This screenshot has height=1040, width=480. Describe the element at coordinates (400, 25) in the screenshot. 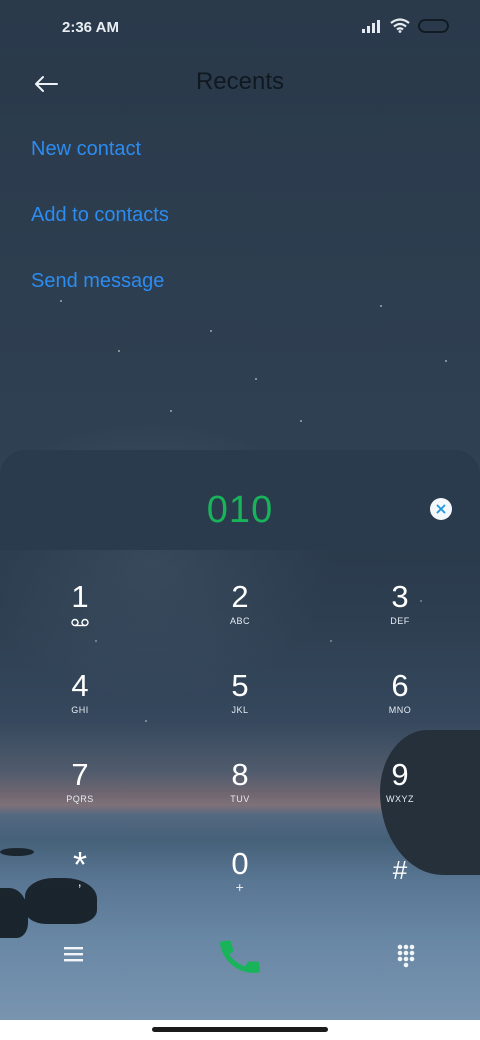

I see `wifi-icon` at that location.